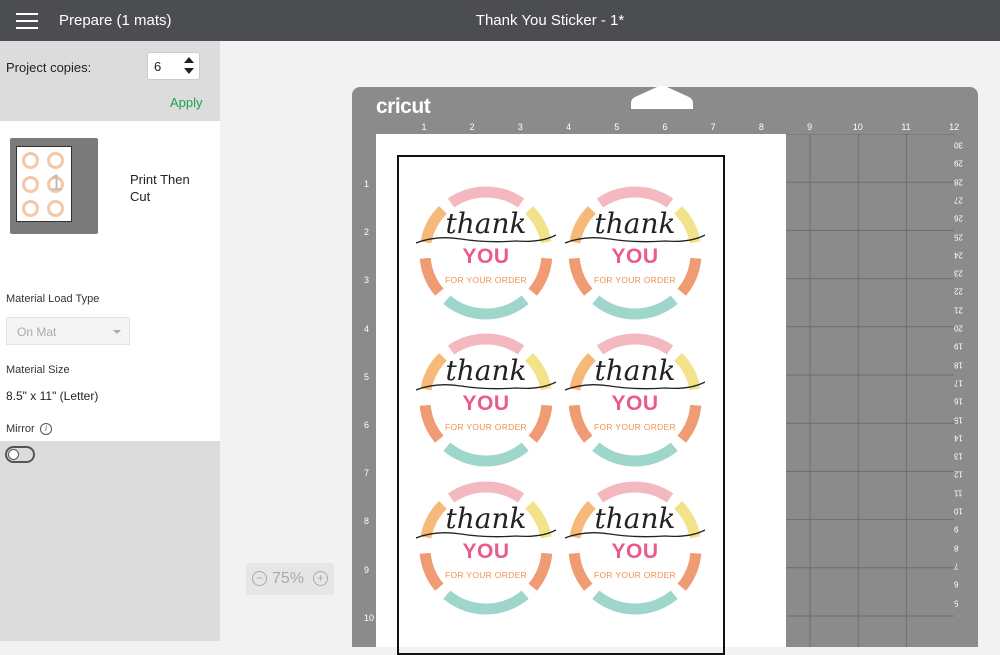 The height and width of the screenshot is (655, 1000). I want to click on zoom-out-button: −, so click(259, 578).